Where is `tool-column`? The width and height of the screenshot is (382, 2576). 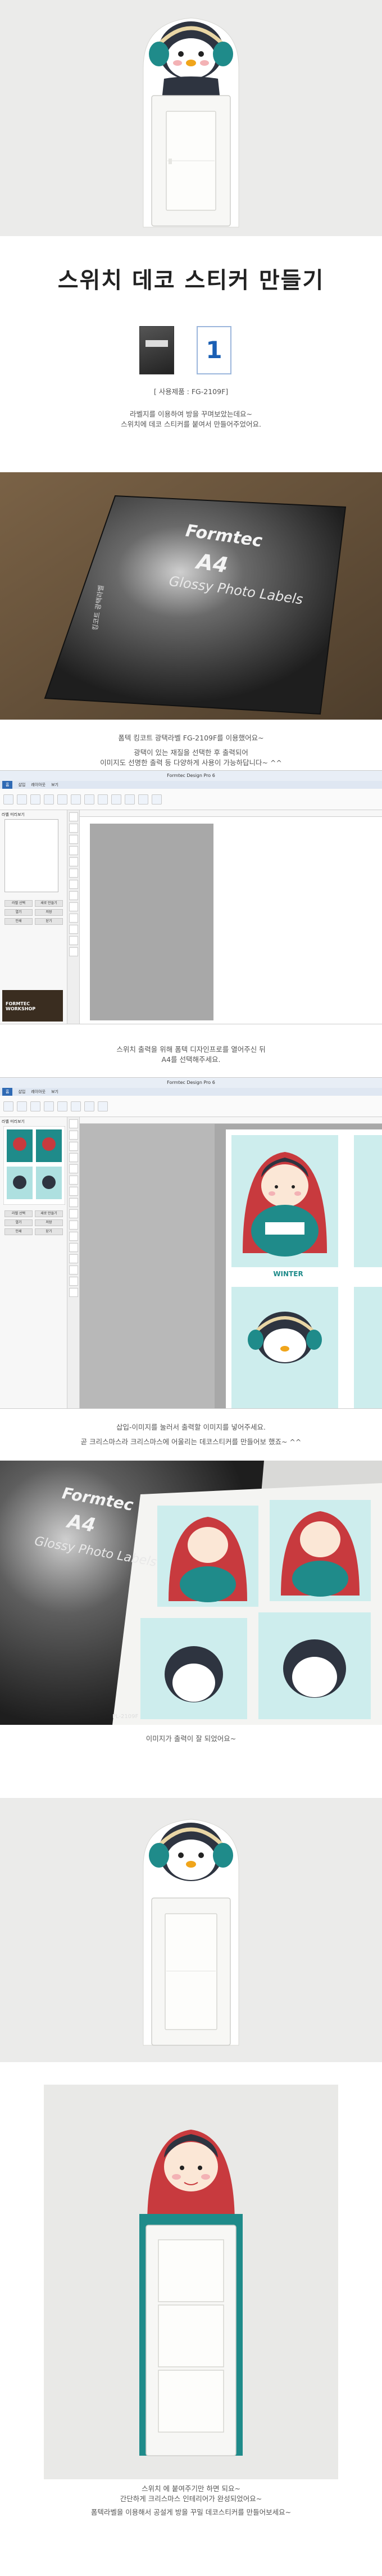 tool-column is located at coordinates (73, 1262).